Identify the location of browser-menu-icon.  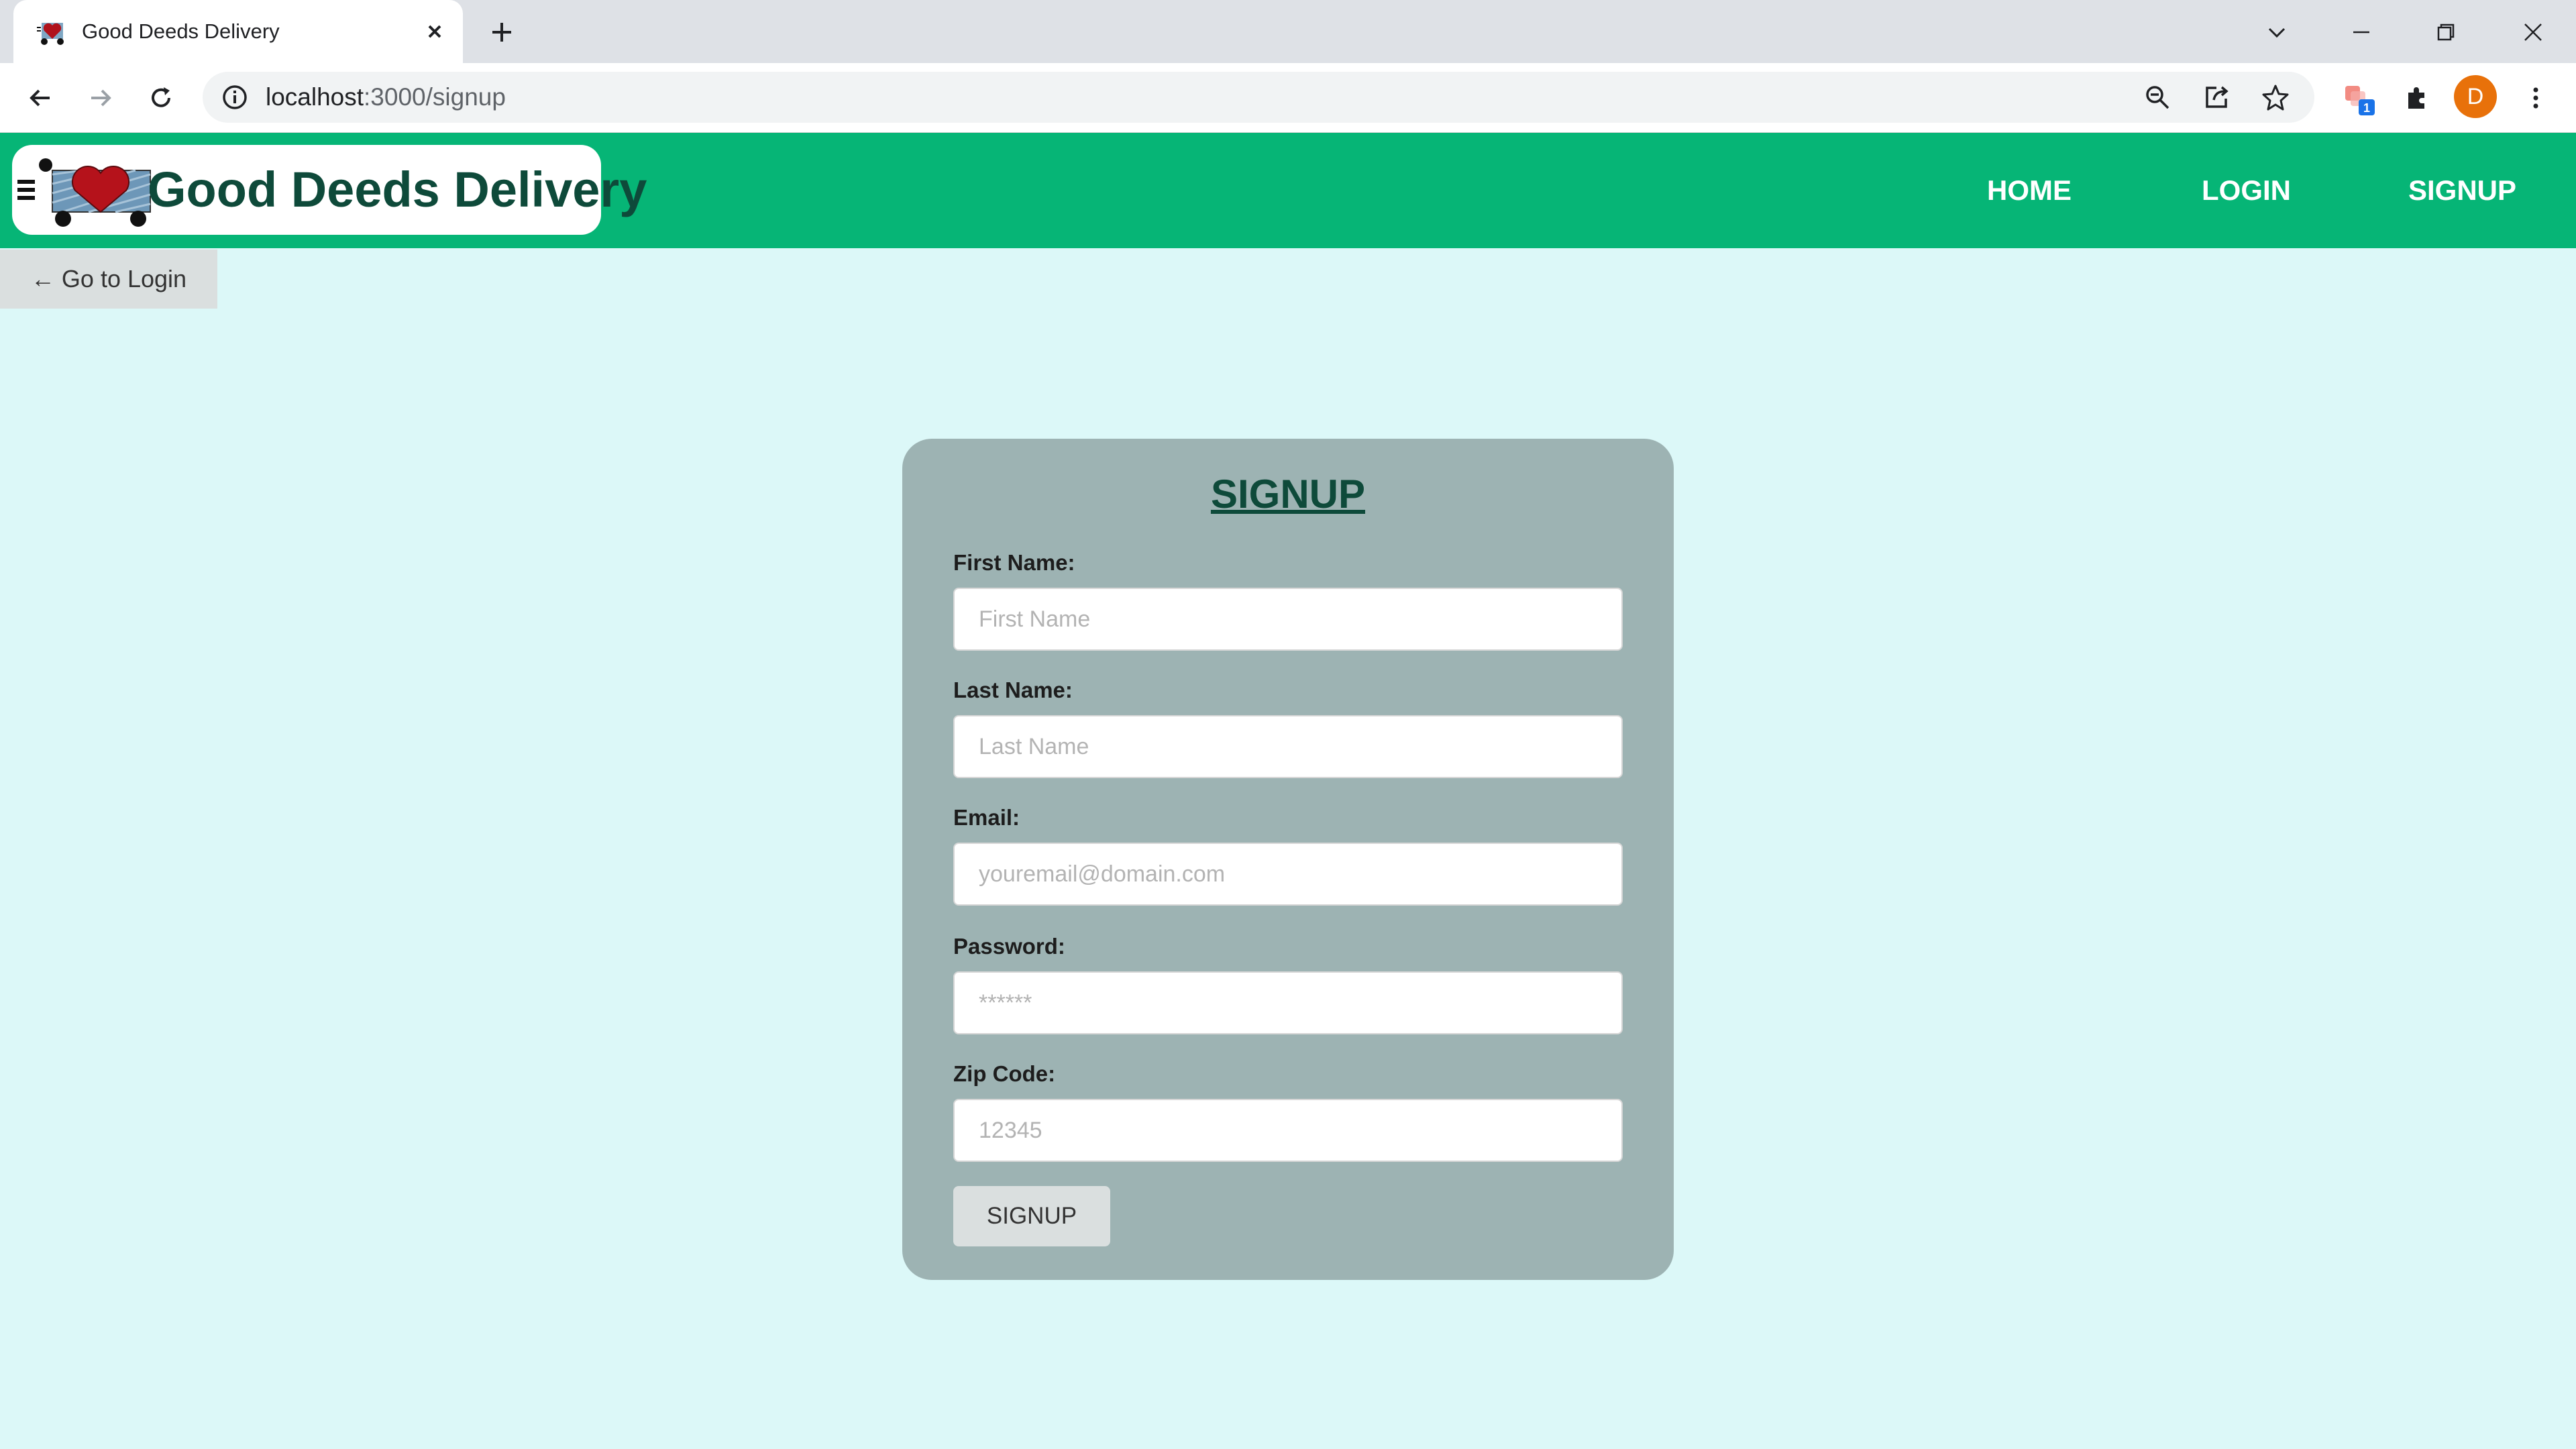
(2535, 97).